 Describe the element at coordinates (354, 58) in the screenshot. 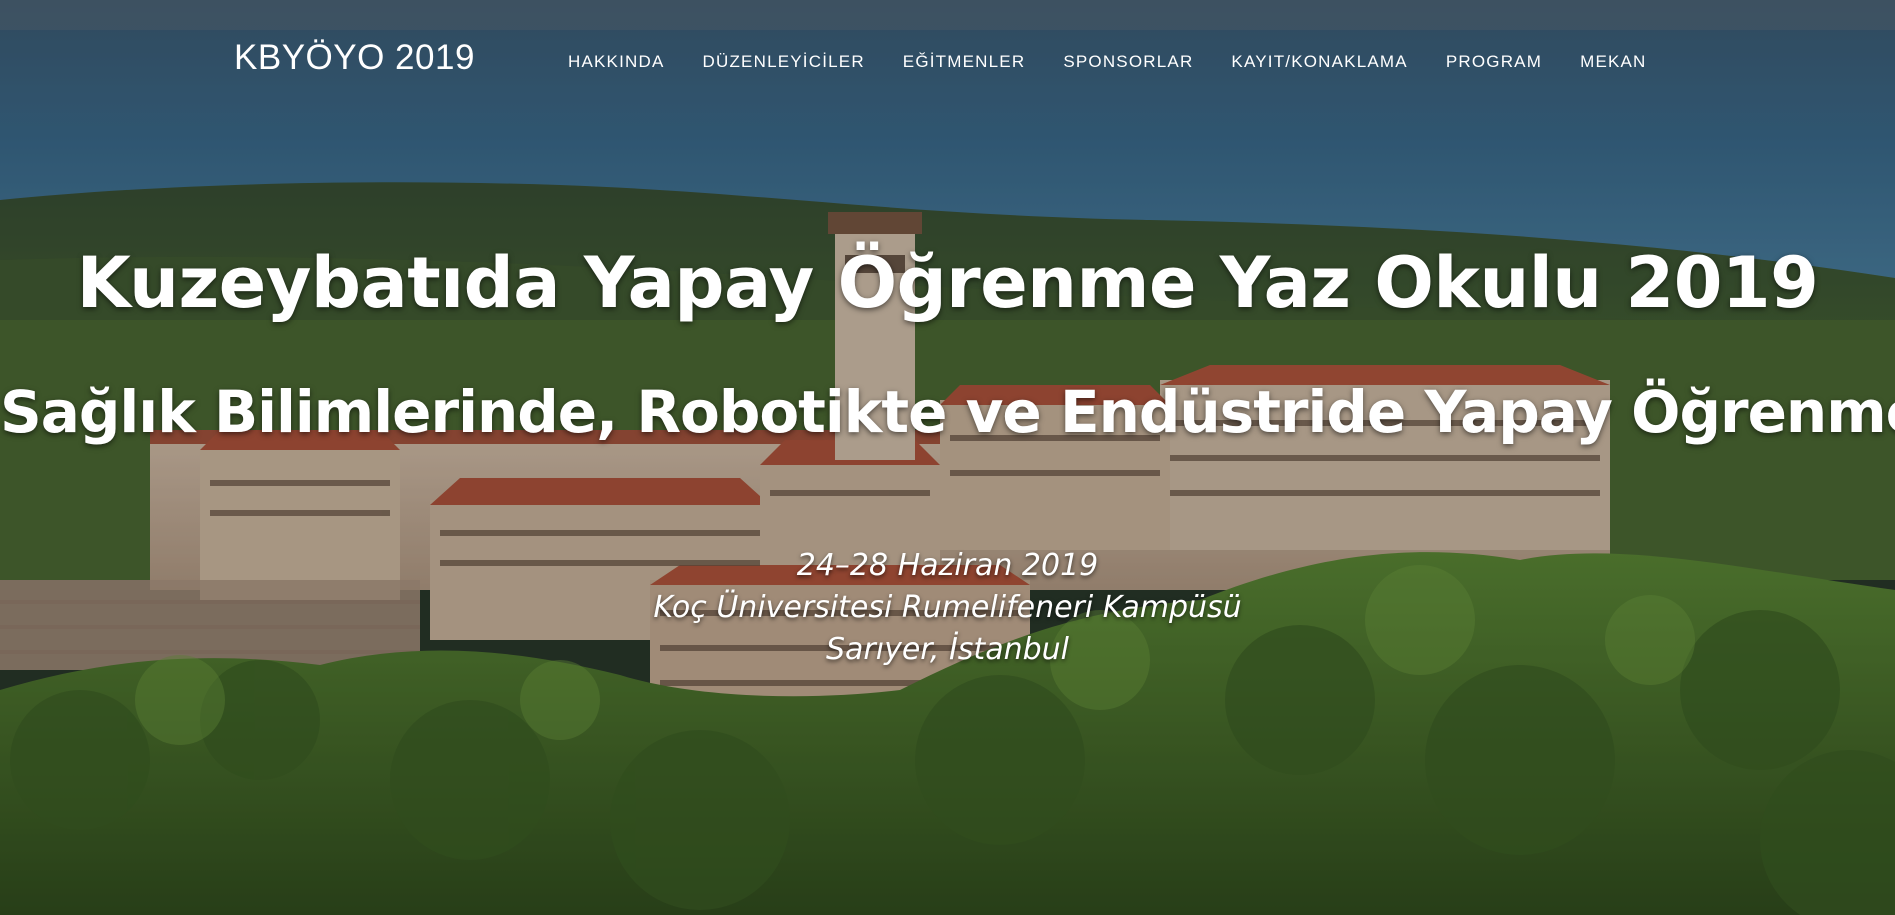

I see `brand-logo-link: KBYÖYO 2019` at that location.